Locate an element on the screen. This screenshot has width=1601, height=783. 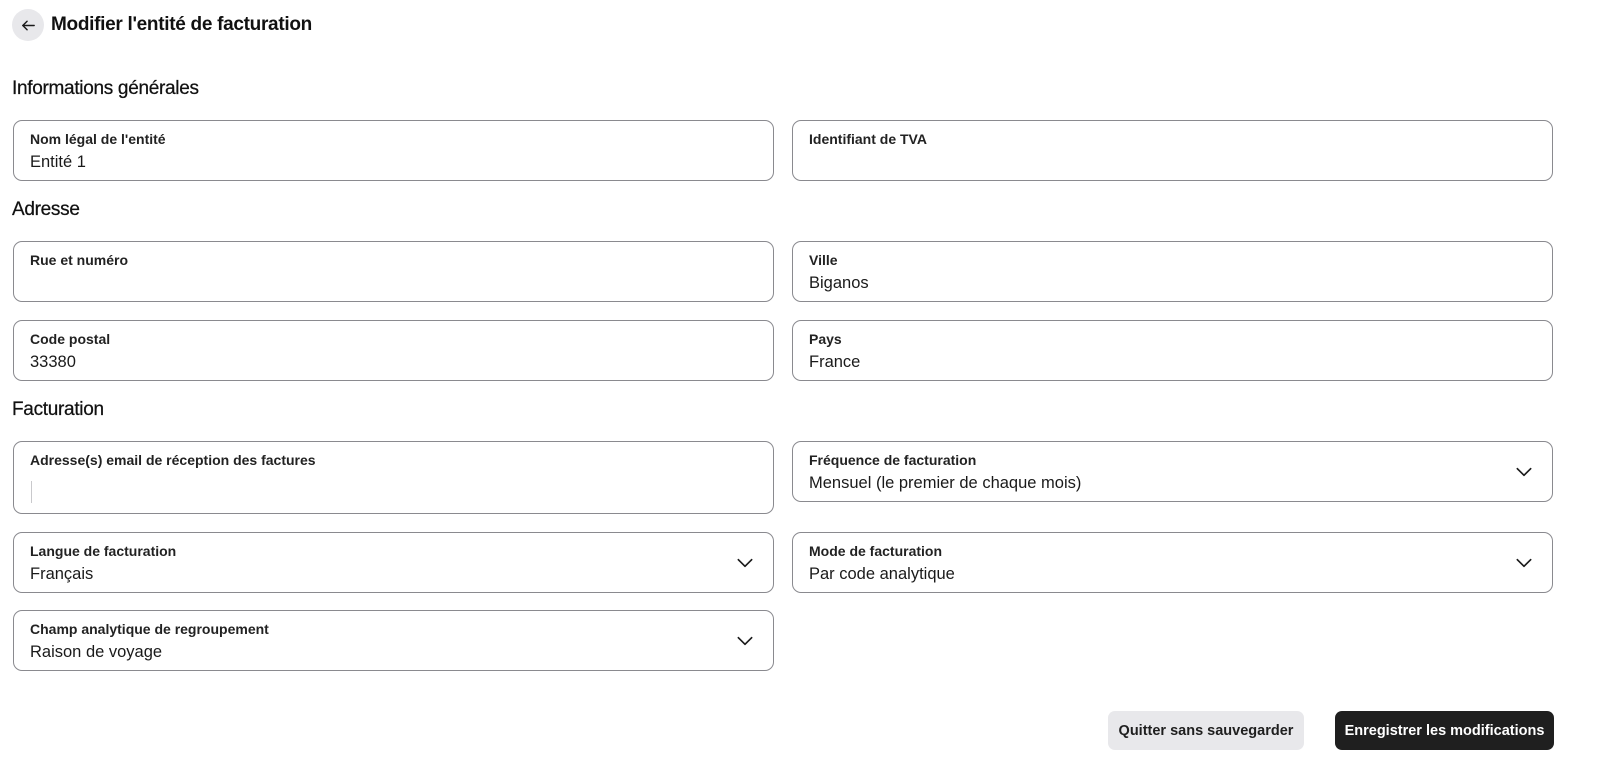
billing-language-select: Langue de facturation Français is located at coordinates (393, 562).